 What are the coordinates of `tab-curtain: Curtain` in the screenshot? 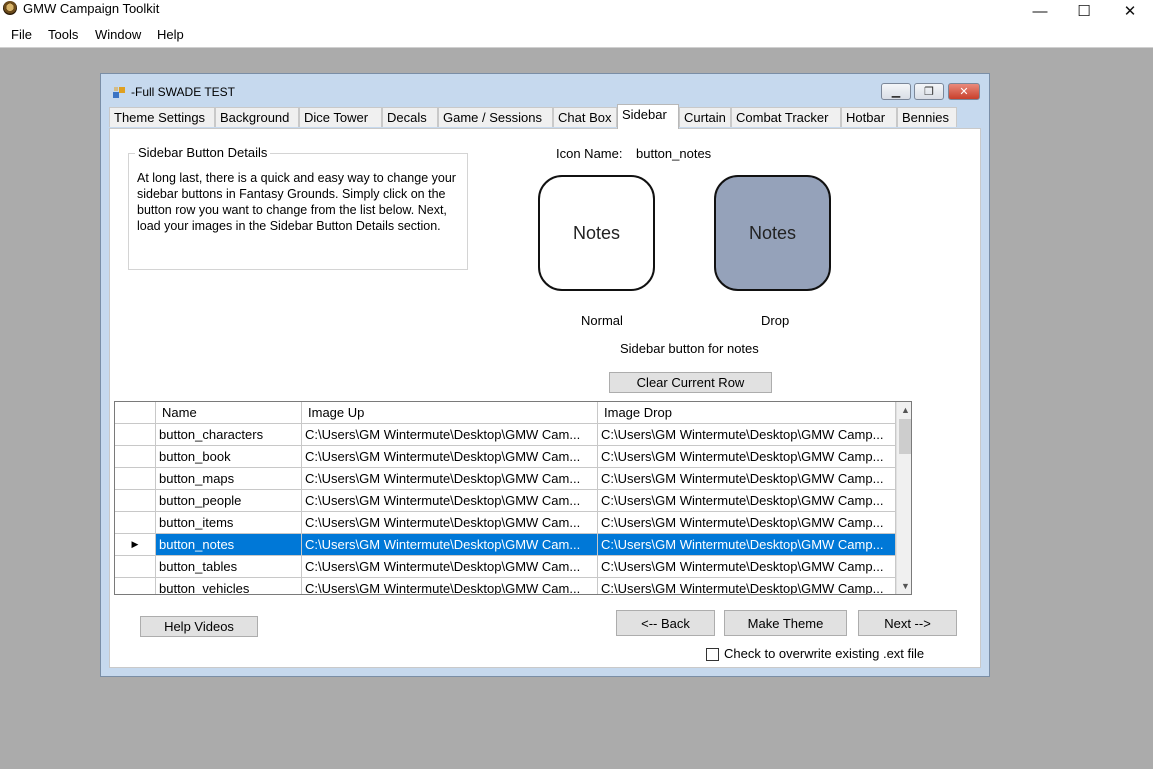 It's located at (705, 117).